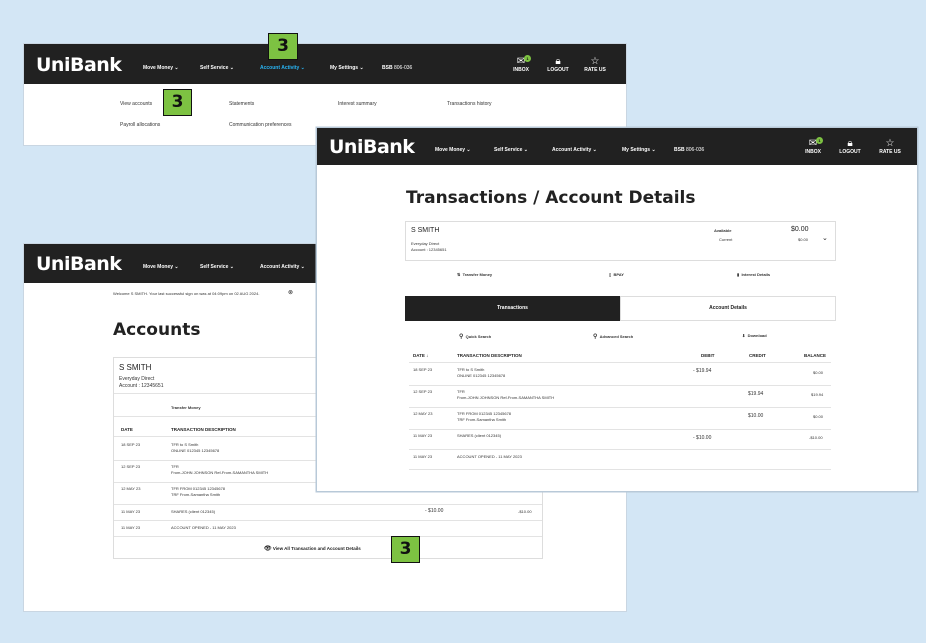 The height and width of the screenshot is (643, 926). Describe the element at coordinates (357, 104) in the screenshot. I see `menu-interest-summary: Interest summary` at that location.